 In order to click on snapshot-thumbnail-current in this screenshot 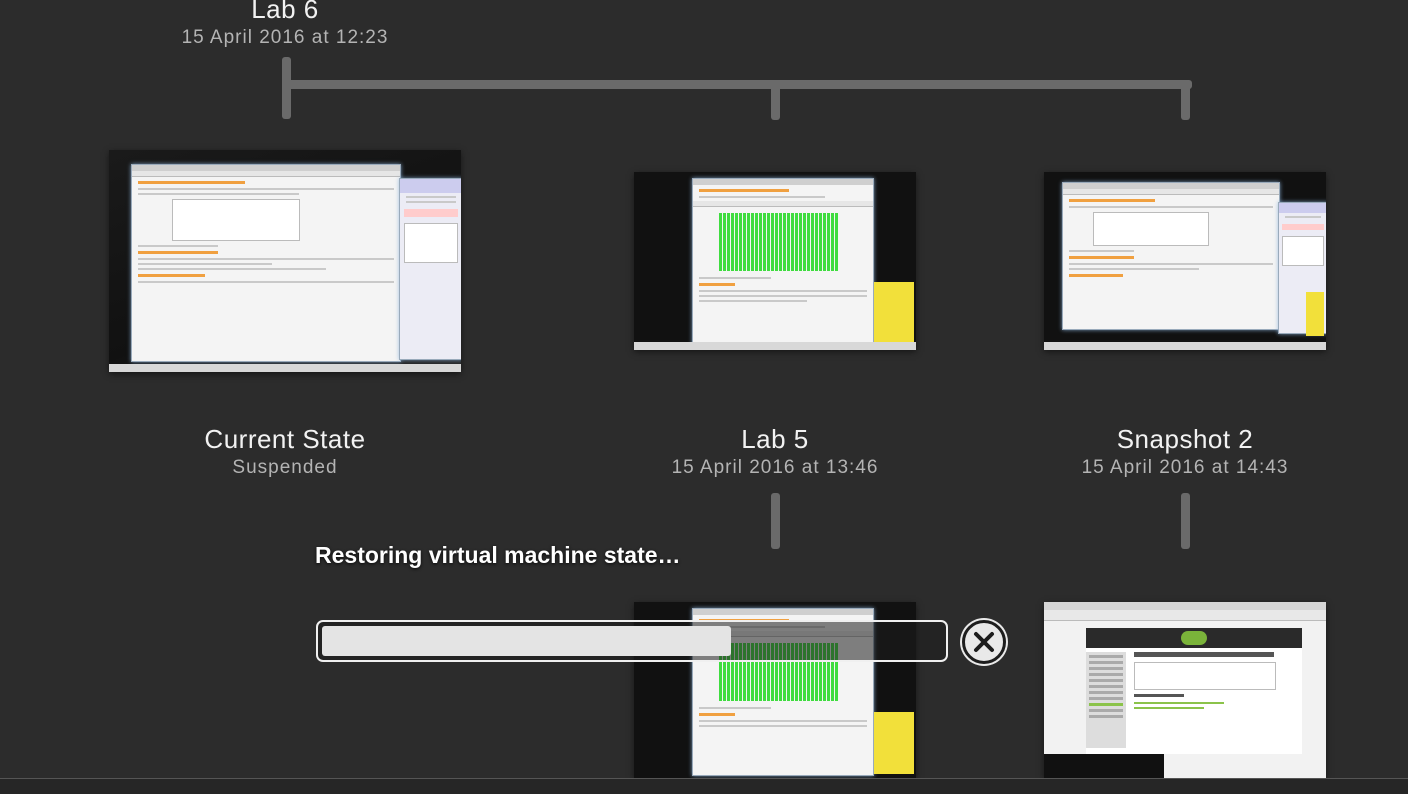, I will do `click(285, 261)`.